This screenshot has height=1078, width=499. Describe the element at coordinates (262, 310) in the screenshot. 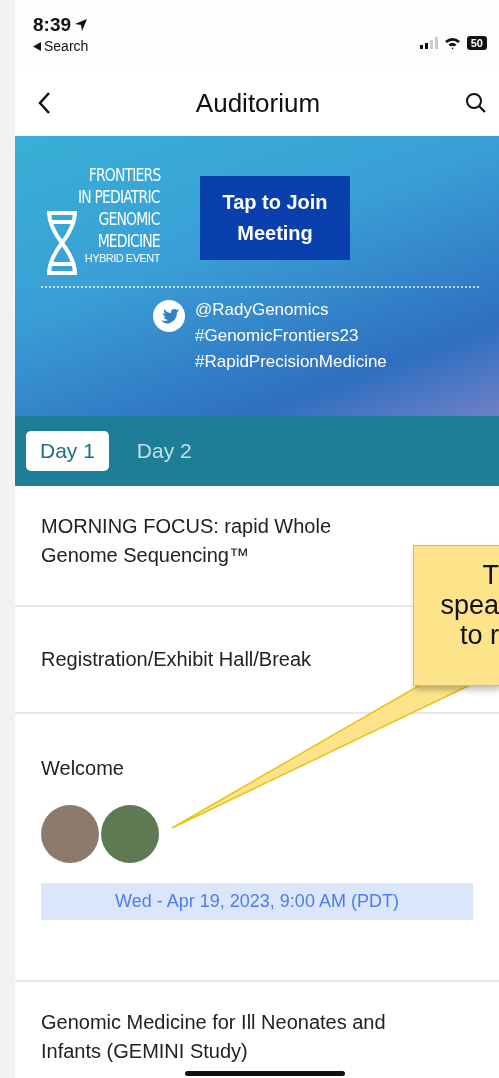

I see `twitter-handle: @RadyGenomics` at that location.